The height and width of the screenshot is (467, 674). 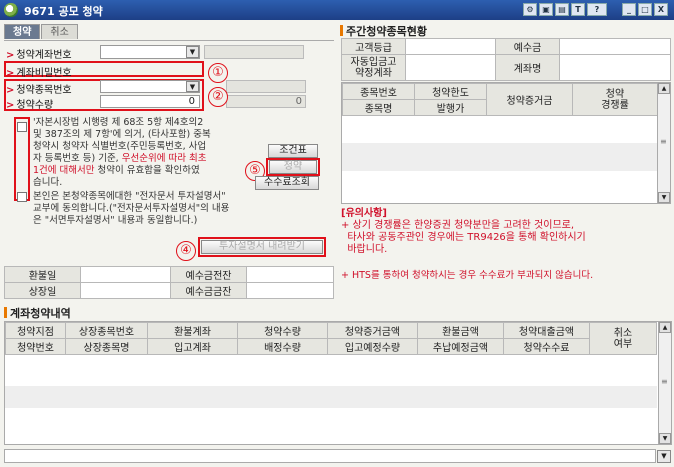 What do you see at coordinates (372, 330) in the screenshot?
I see `col-margin-amount: 청약증거금액` at bounding box center [372, 330].